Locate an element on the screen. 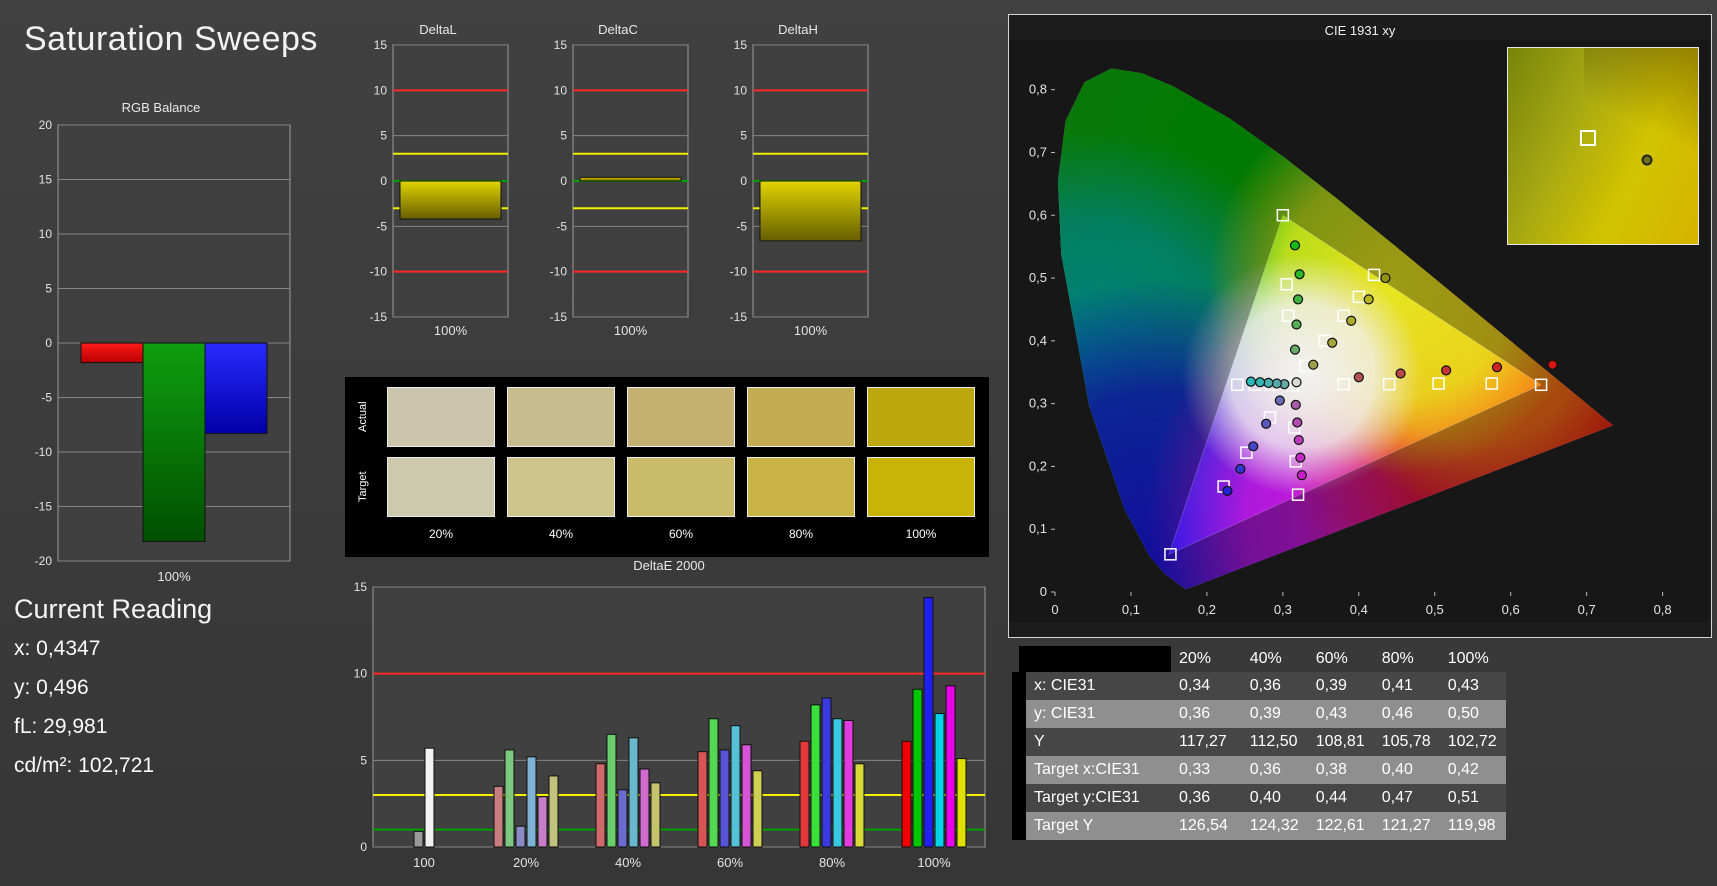  table-cell: 0,33 is located at coordinates (1206, 770).